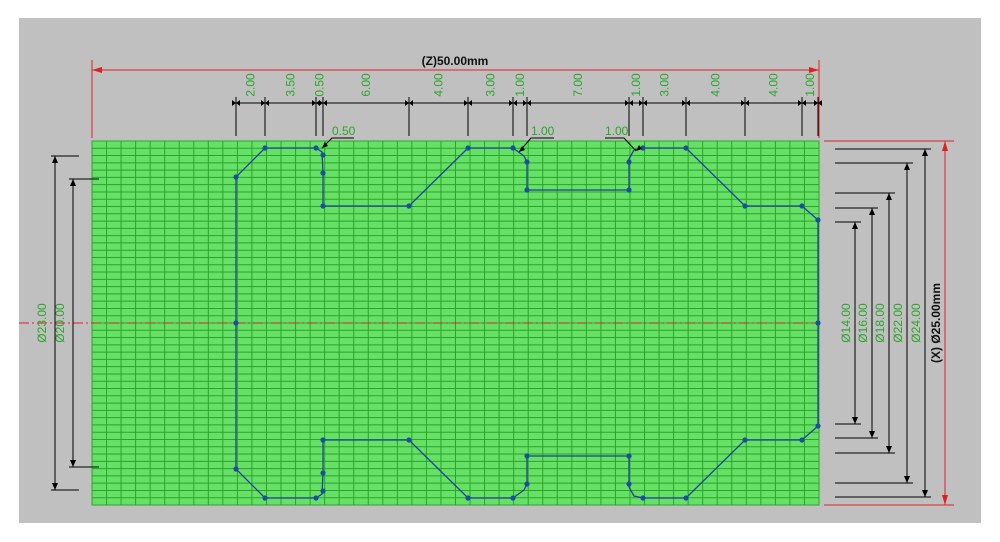 The width and height of the screenshot is (1000, 542). I want to click on right-diameter-dimensions: Ø14.00 Ø16.00 Ø18.00 Ø22.00 Ø24.00, so click(883, 323).